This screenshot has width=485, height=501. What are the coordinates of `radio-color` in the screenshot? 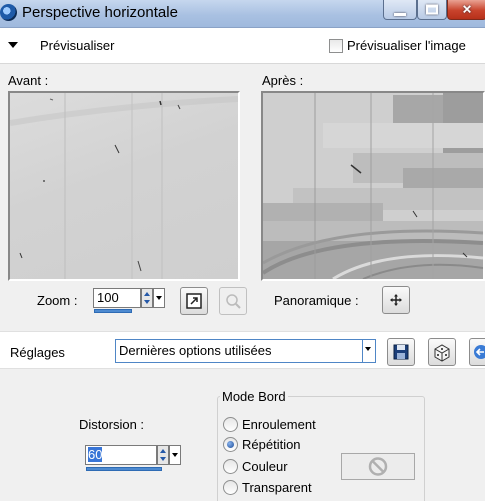 It's located at (230, 466).